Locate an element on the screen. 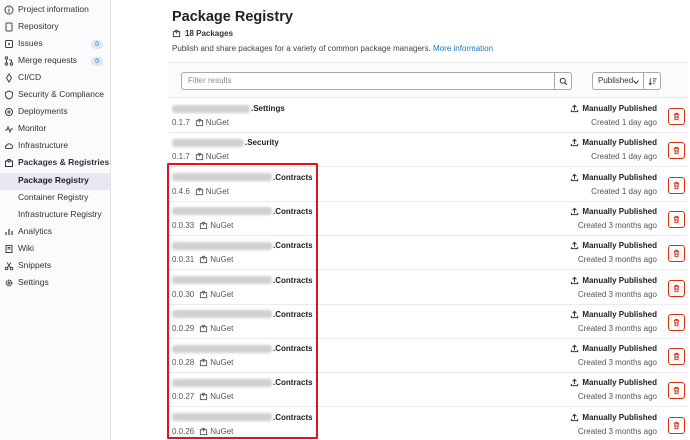  package-name-suffix: .Security is located at coordinates (262, 143).